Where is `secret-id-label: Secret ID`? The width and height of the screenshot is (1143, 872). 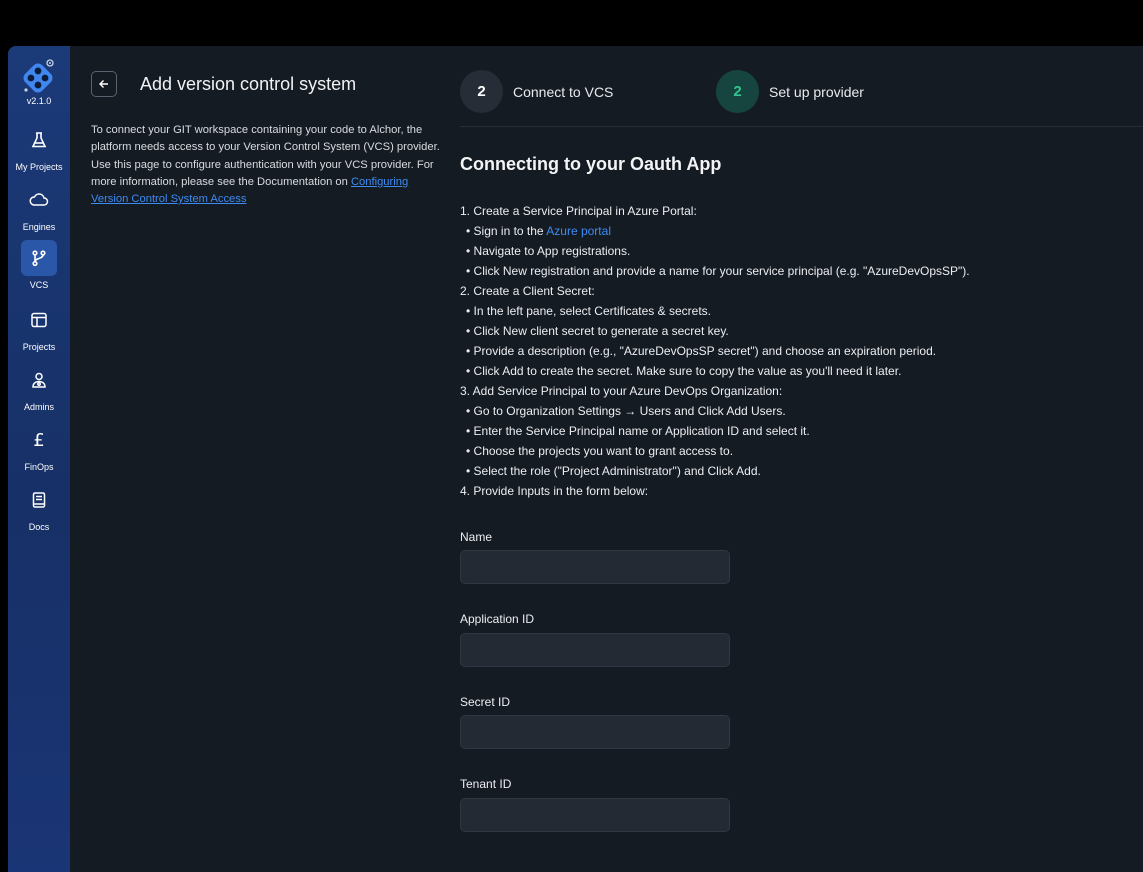 secret-id-label: Secret ID is located at coordinates (485, 702).